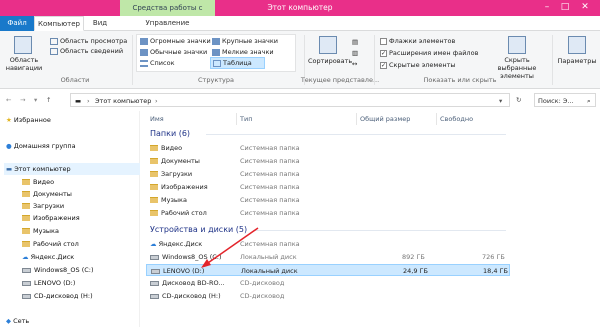 The height and width of the screenshot is (327, 600). Describe the element at coordinates (495, 271) in the screenshot. I see `row-free: 18,4 ГБ` at that location.